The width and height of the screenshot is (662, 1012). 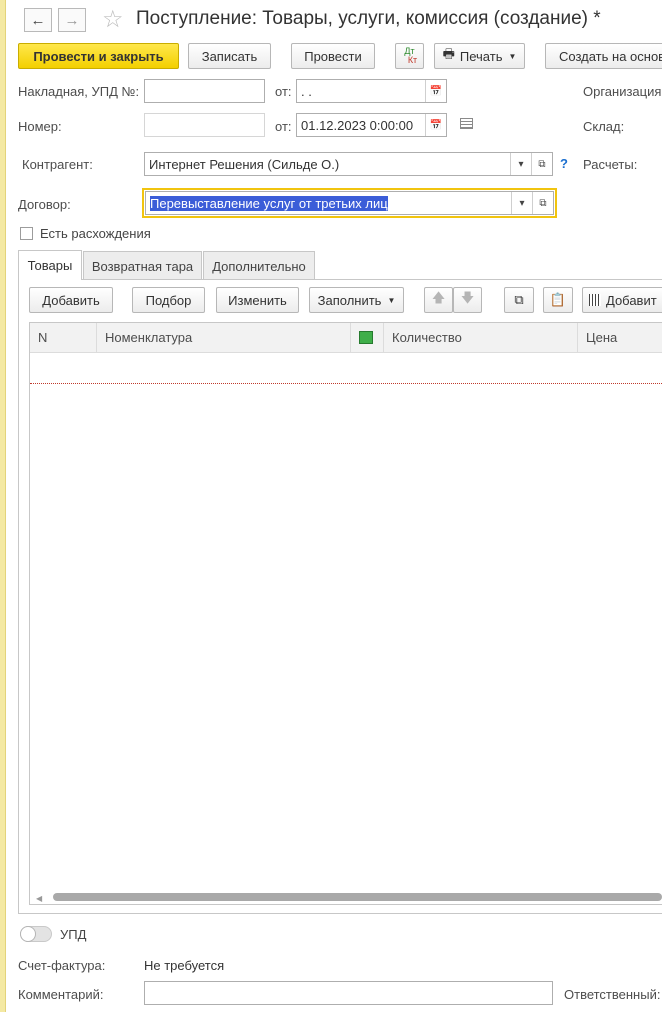 I want to click on column-header-quantity: Количество, so click(x=481, y=337).